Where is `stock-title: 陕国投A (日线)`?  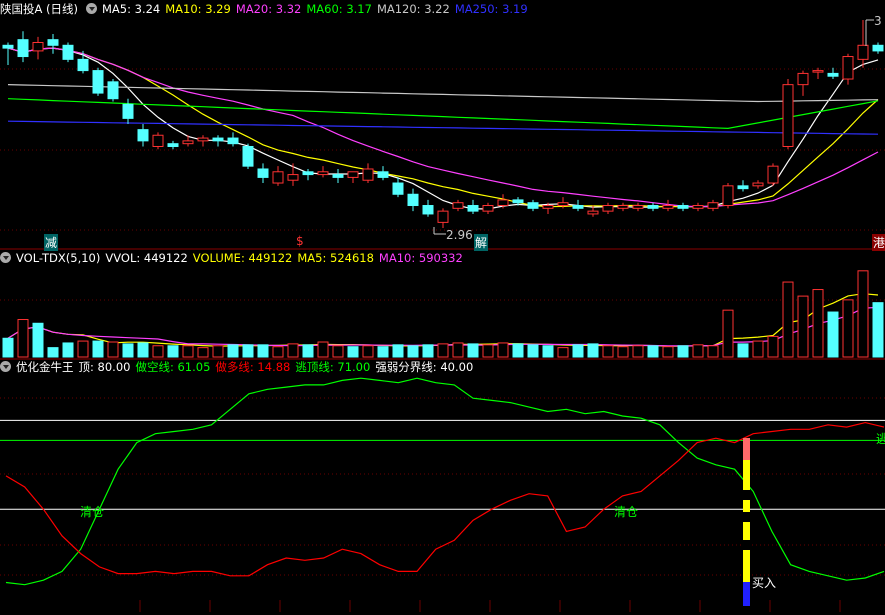 stock-title: 陕国投A (日线) is located at coordinates (39, 9).